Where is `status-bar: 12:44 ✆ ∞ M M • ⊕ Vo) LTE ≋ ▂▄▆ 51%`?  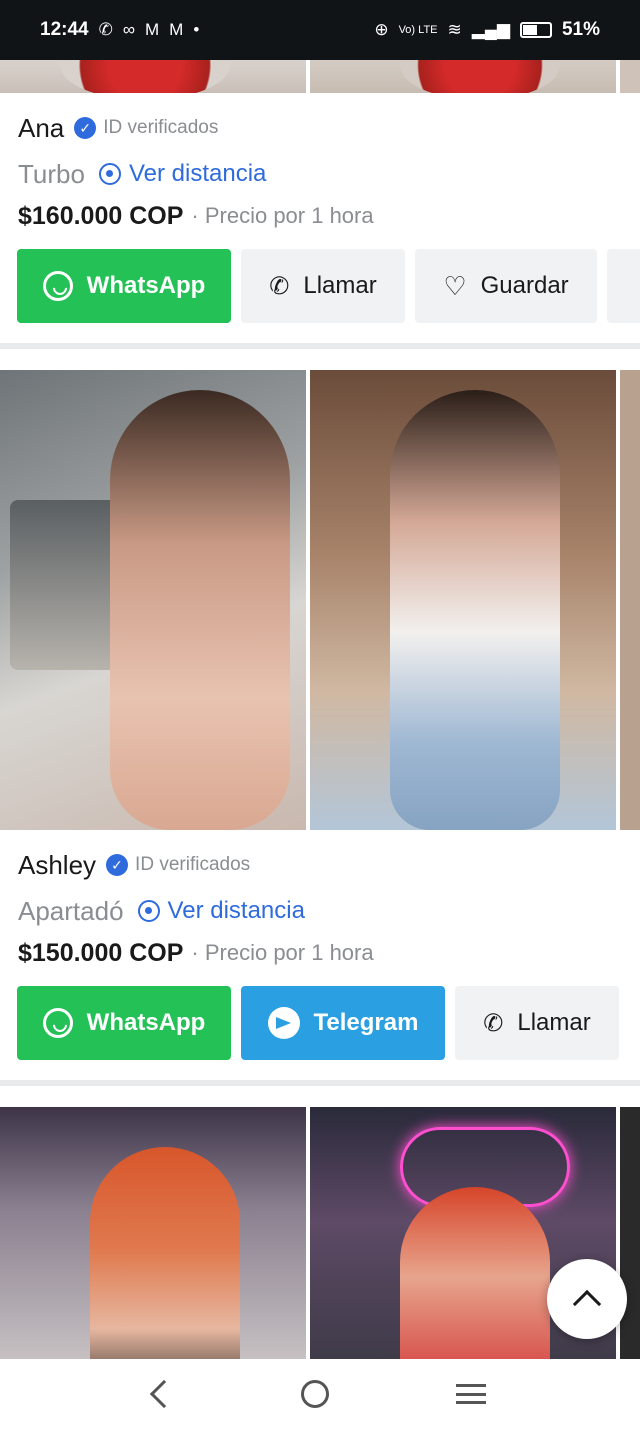 status-bar: 12:44 ✆ ∞ M M • ⊕ Vo) LTE ≋ ▂▄▆ 51% is located at coordinates (320, 30).